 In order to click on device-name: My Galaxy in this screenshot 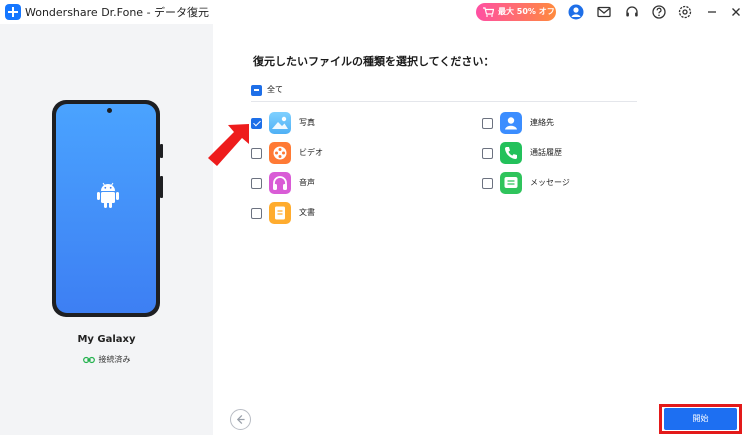, I will do `click(106, 339)`.